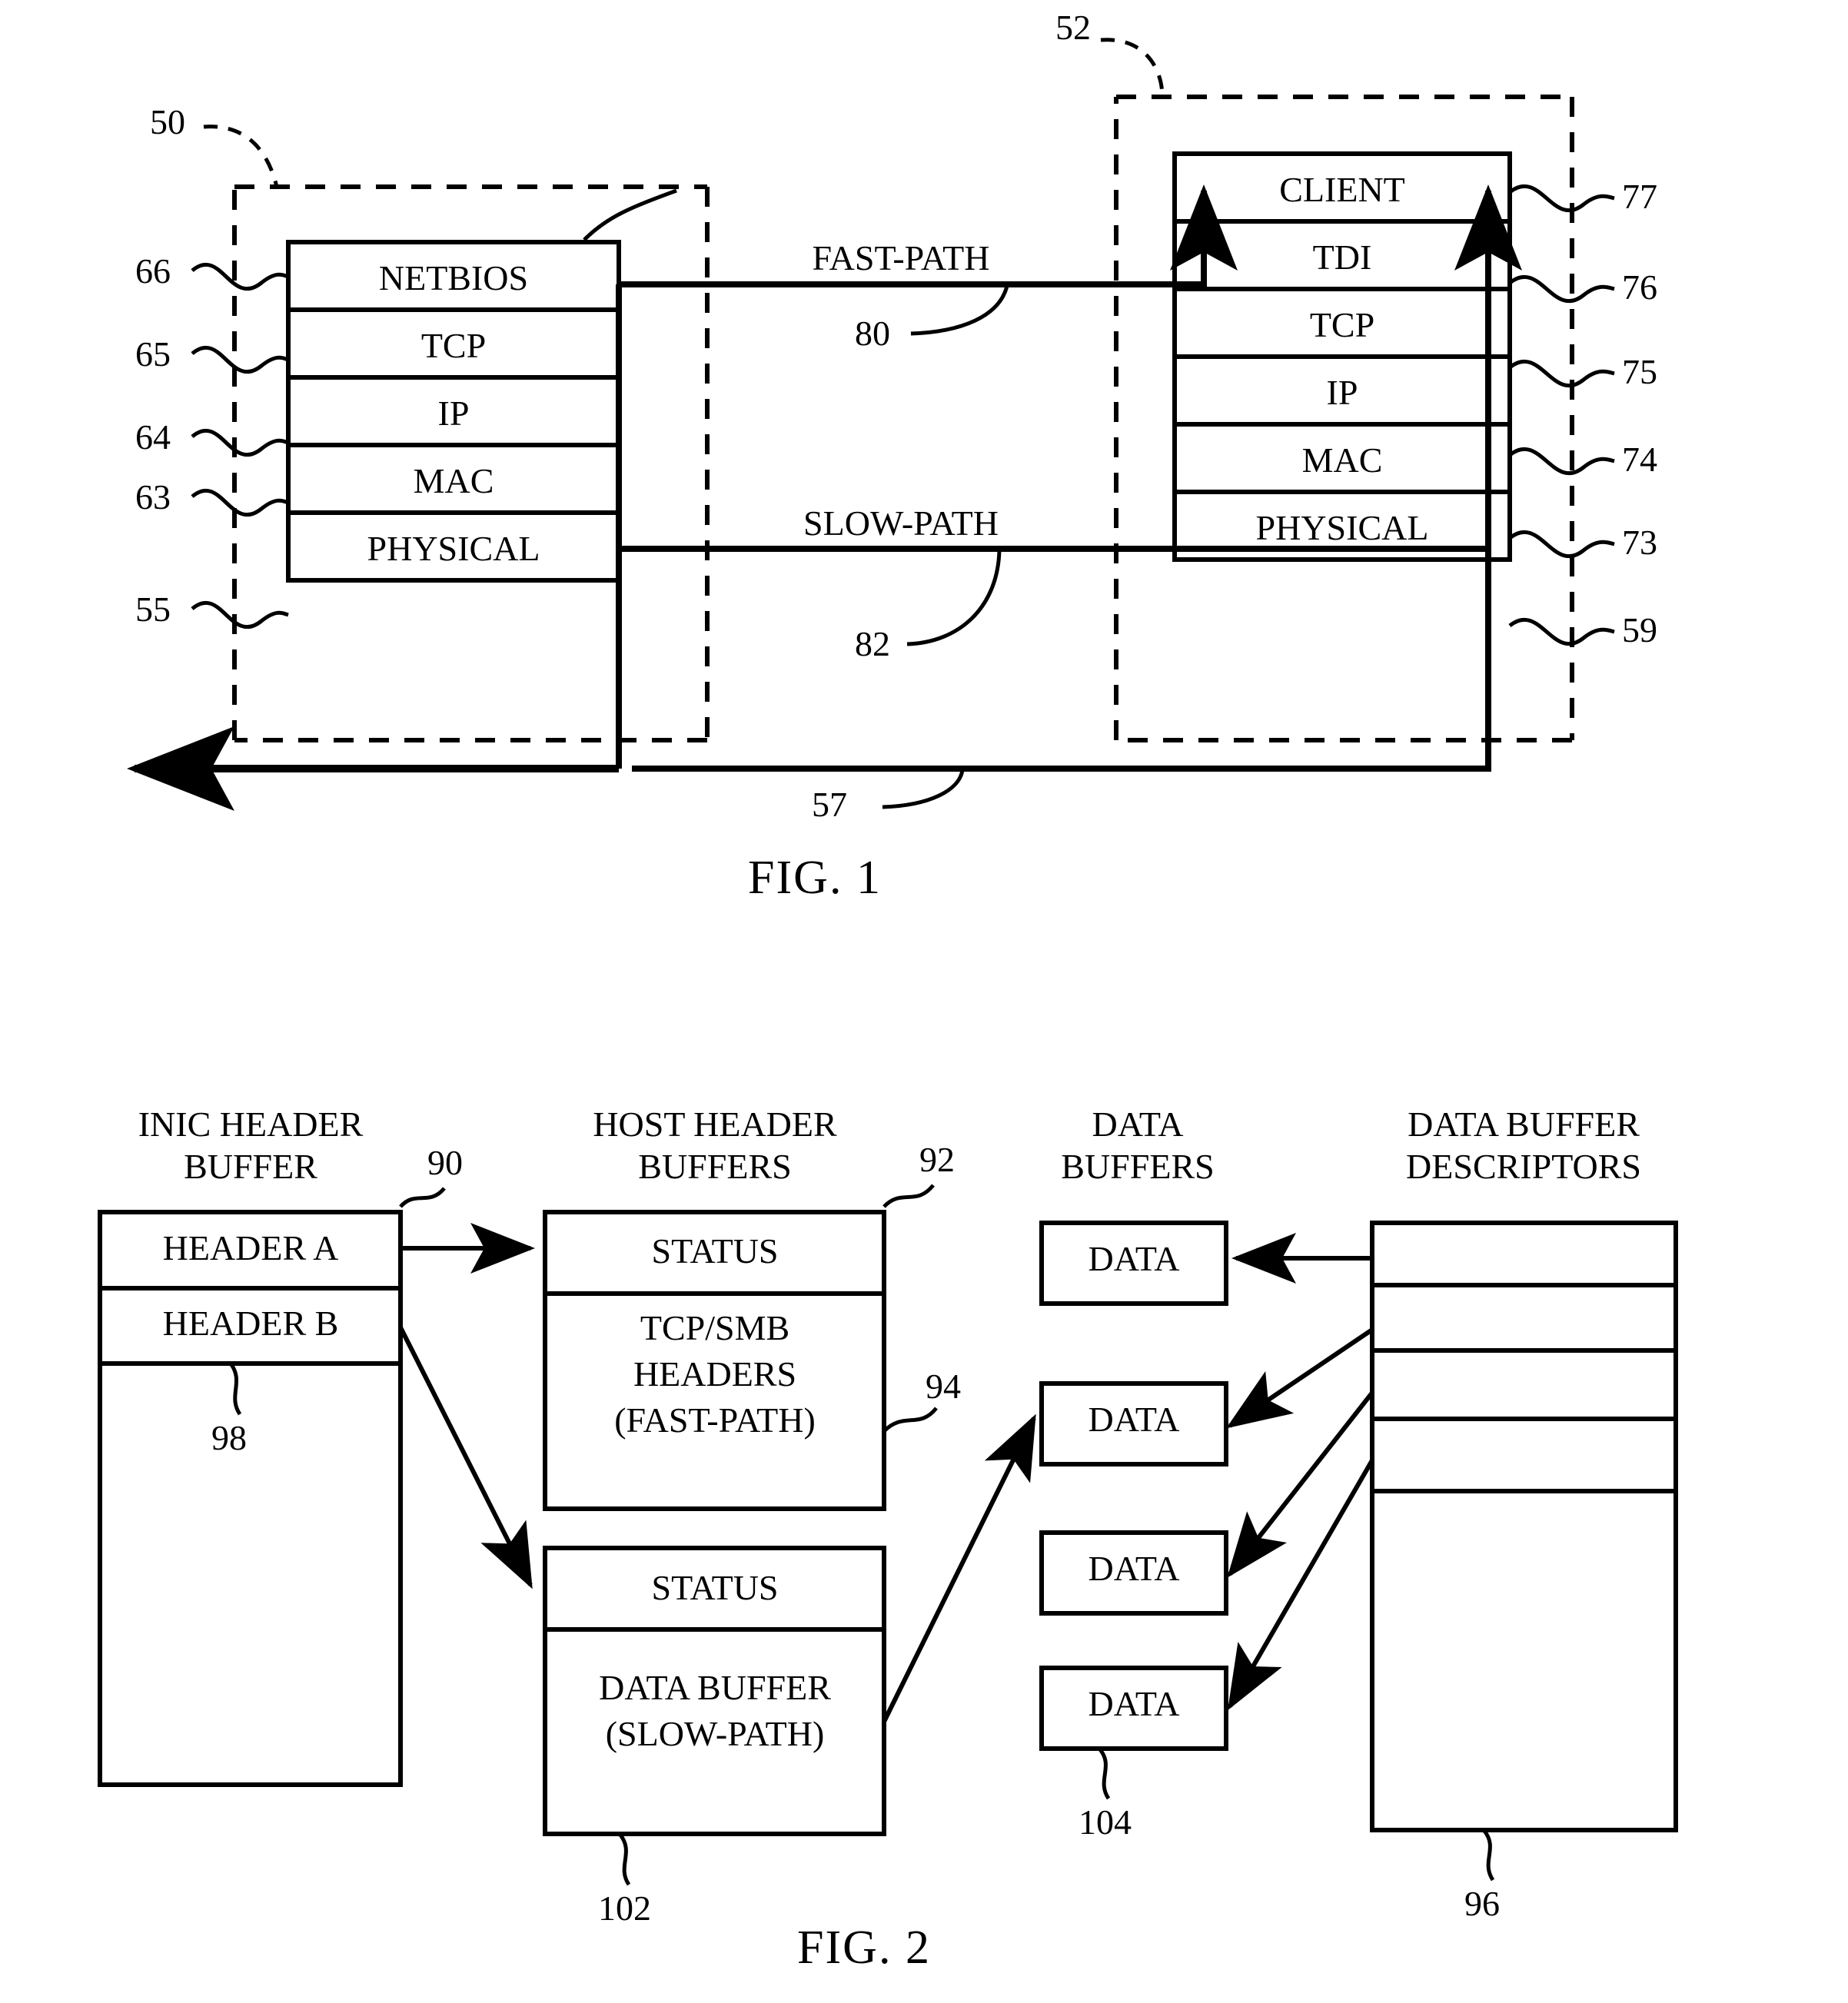 The height and width of the screenshot is (2003, 1848). What do you see at coordinates (864, 1948) in the screenshot?
I see `figure-2-caption: FIG. 2` at bounding box center [864, 1948].